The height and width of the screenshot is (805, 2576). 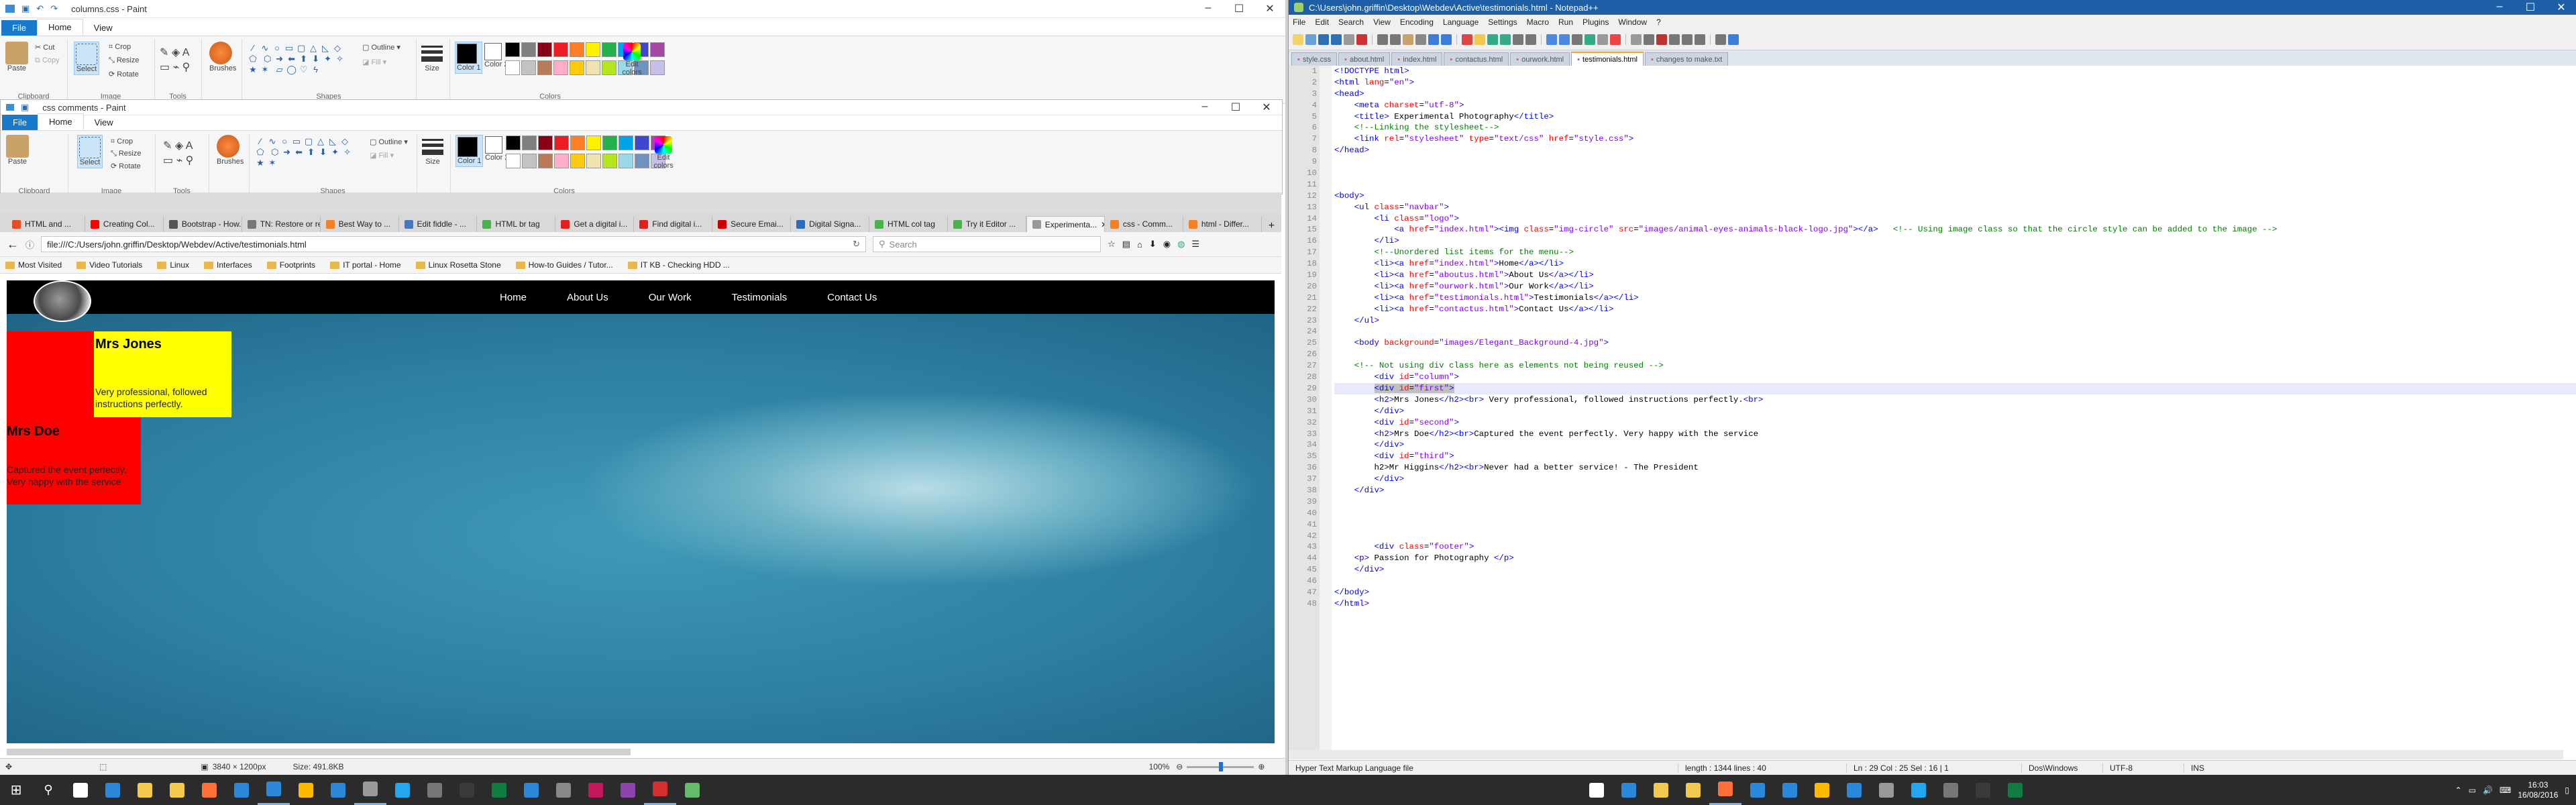 What do you see at coordinates (176, 67) in the screenshot?
I see `color-picker-icon: ⌁` at bounding box center [176, 67].